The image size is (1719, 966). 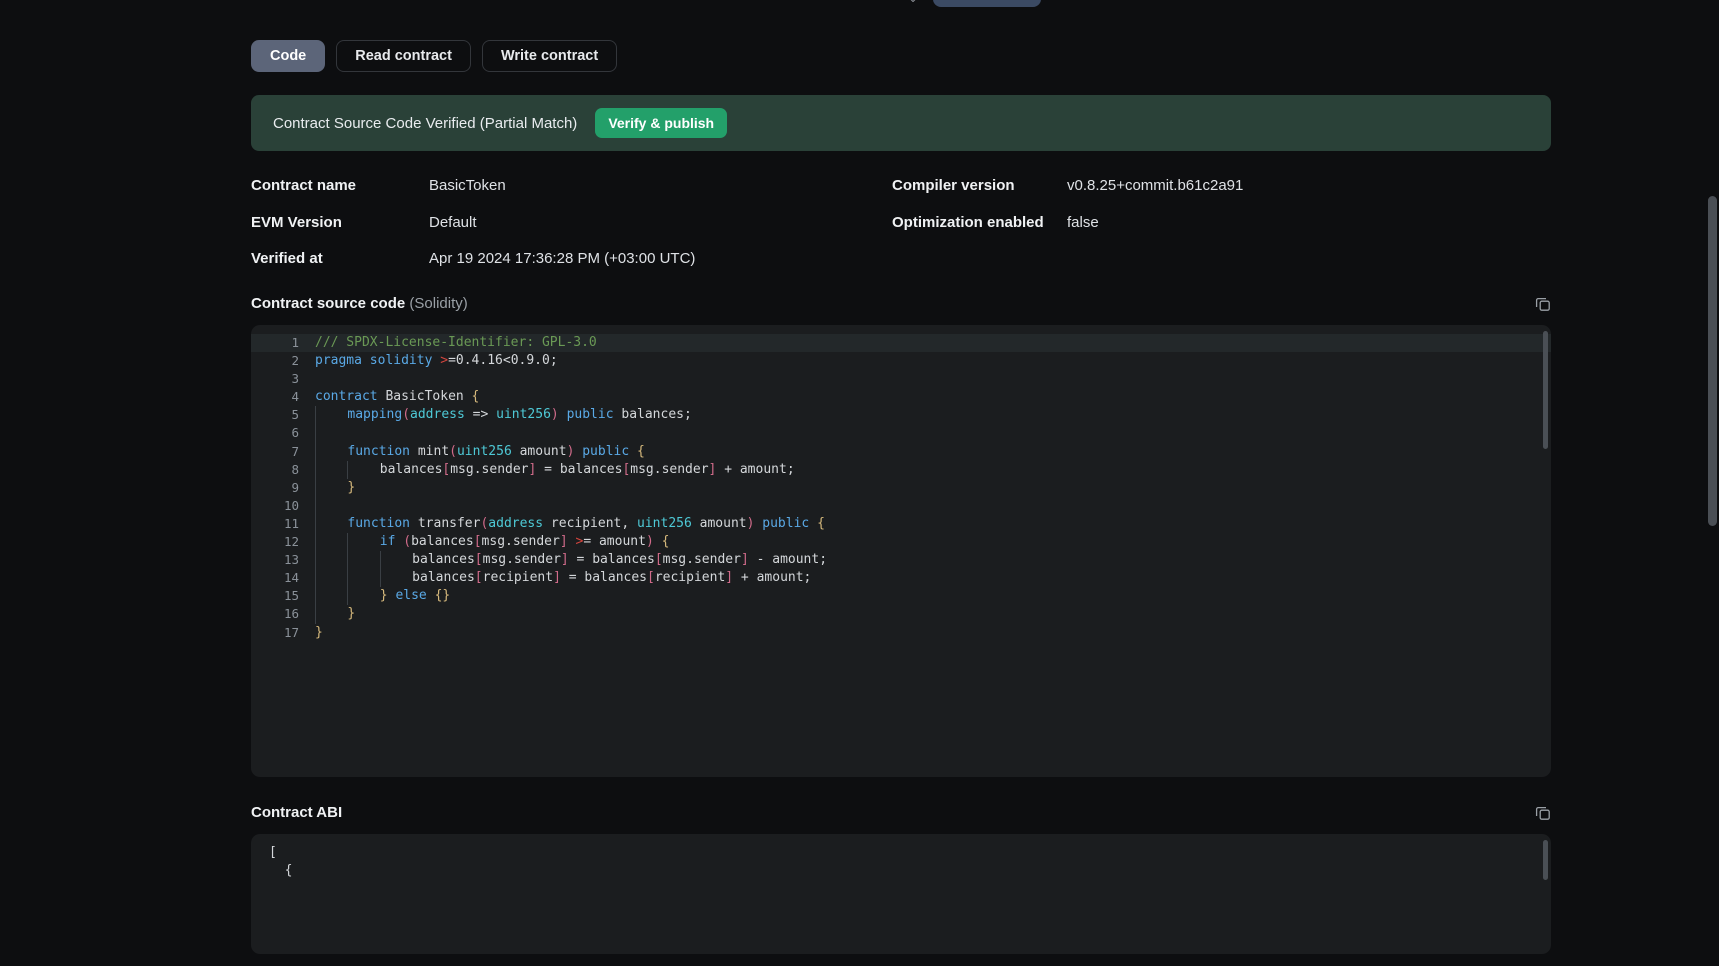 What do you see at coordinates (933, 361) in the screenshot?
I see `code-line-text: pragma solidity >=0.4.16<0.9.0;` at bounding box center [933, 361].